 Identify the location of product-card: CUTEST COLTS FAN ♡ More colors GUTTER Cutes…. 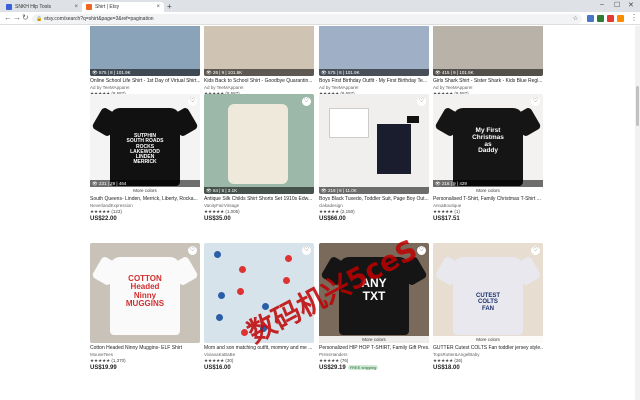
(488, 307).